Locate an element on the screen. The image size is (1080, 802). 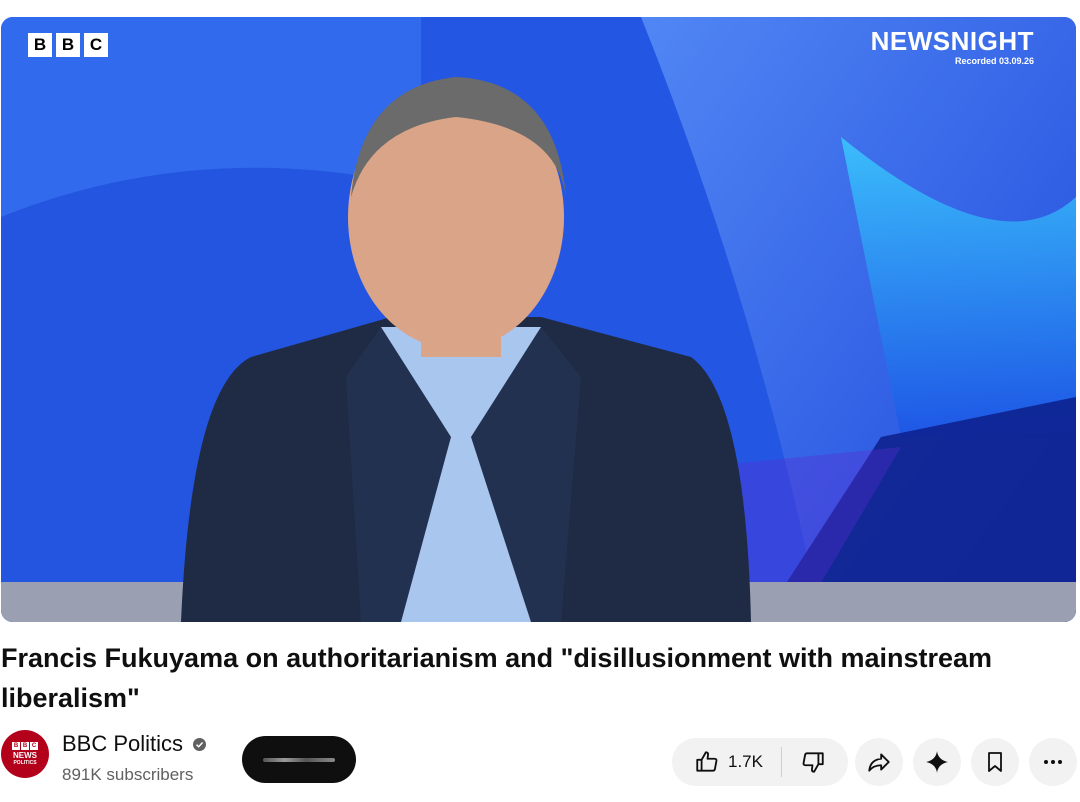
share-button is located at coordinates (879, 762).